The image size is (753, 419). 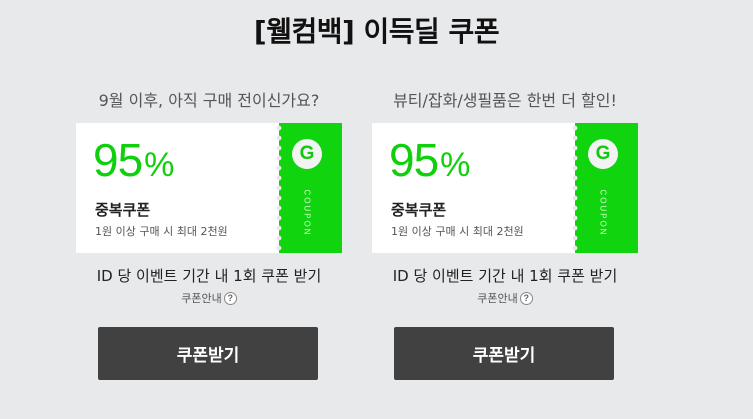 I want to click on coupon-subtitle: 9월 이후, 아직 구매 전이신가요?, so click(x=209, y=100).